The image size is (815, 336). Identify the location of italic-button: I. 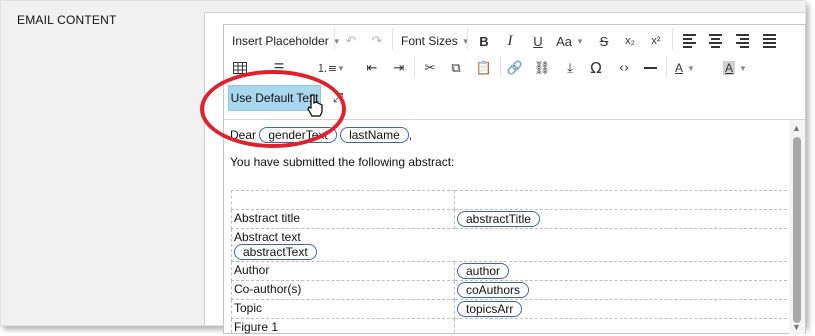
(510, 41).